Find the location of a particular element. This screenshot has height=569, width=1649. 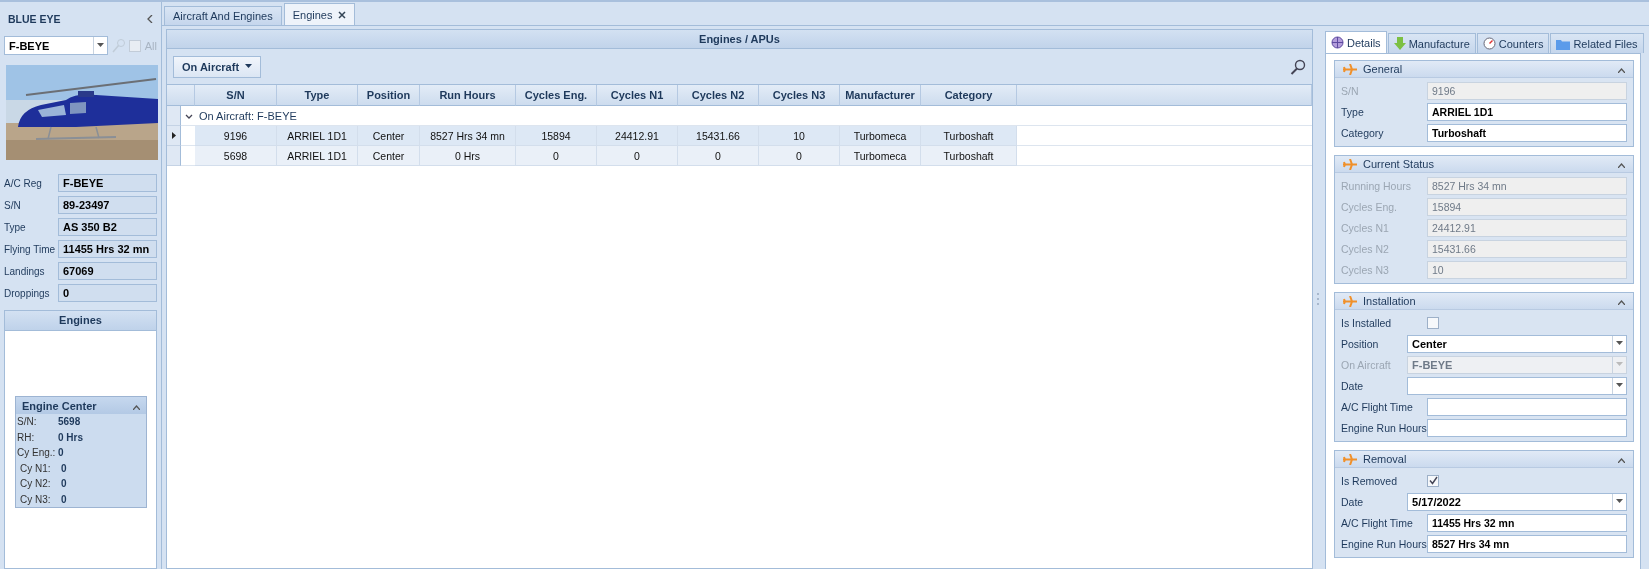

column-header: Category is located at coordinates (969, 95).